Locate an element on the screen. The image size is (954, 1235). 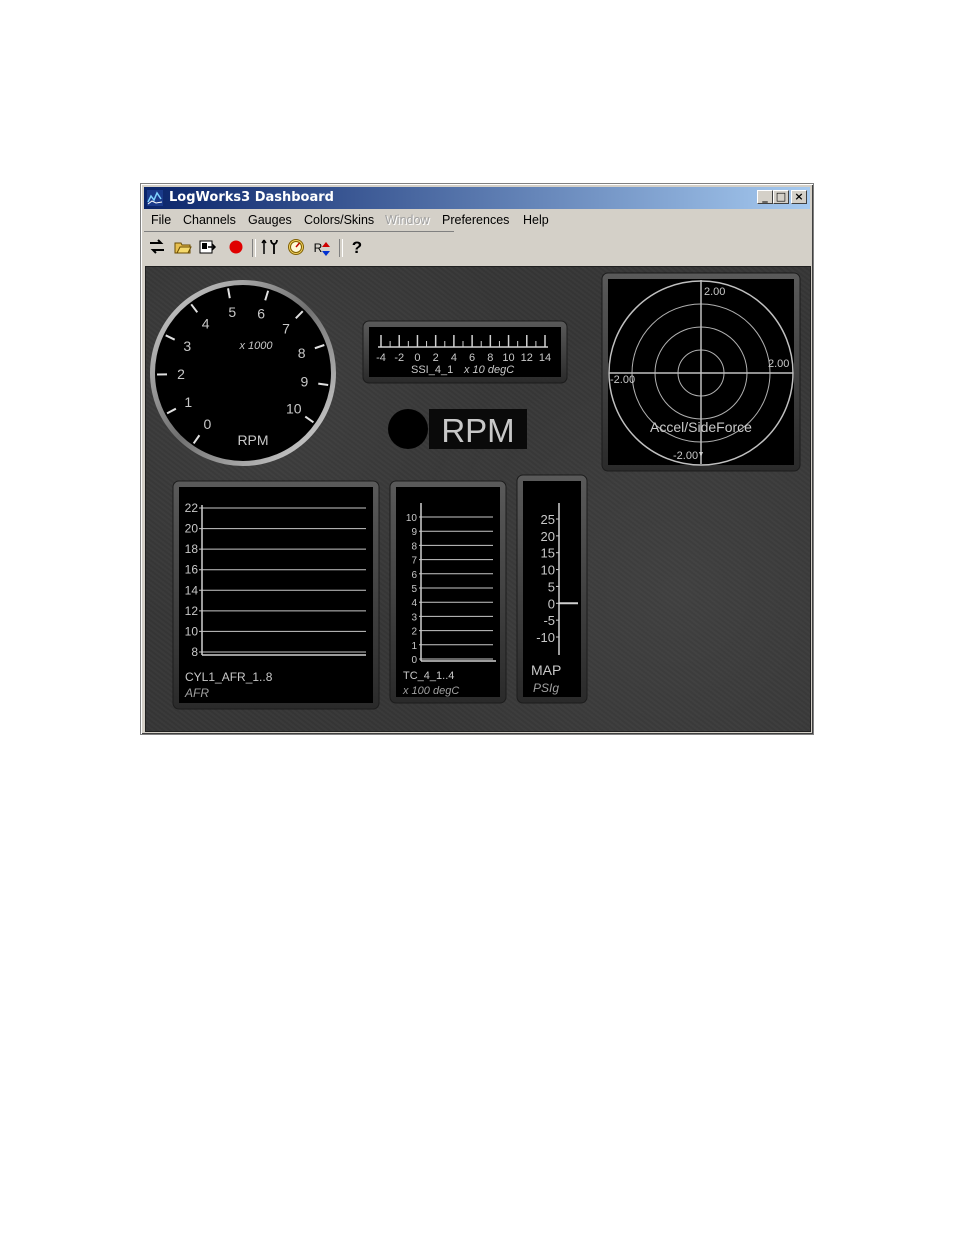
afr-tick-label: 10 is located at coordinates (192, 631).